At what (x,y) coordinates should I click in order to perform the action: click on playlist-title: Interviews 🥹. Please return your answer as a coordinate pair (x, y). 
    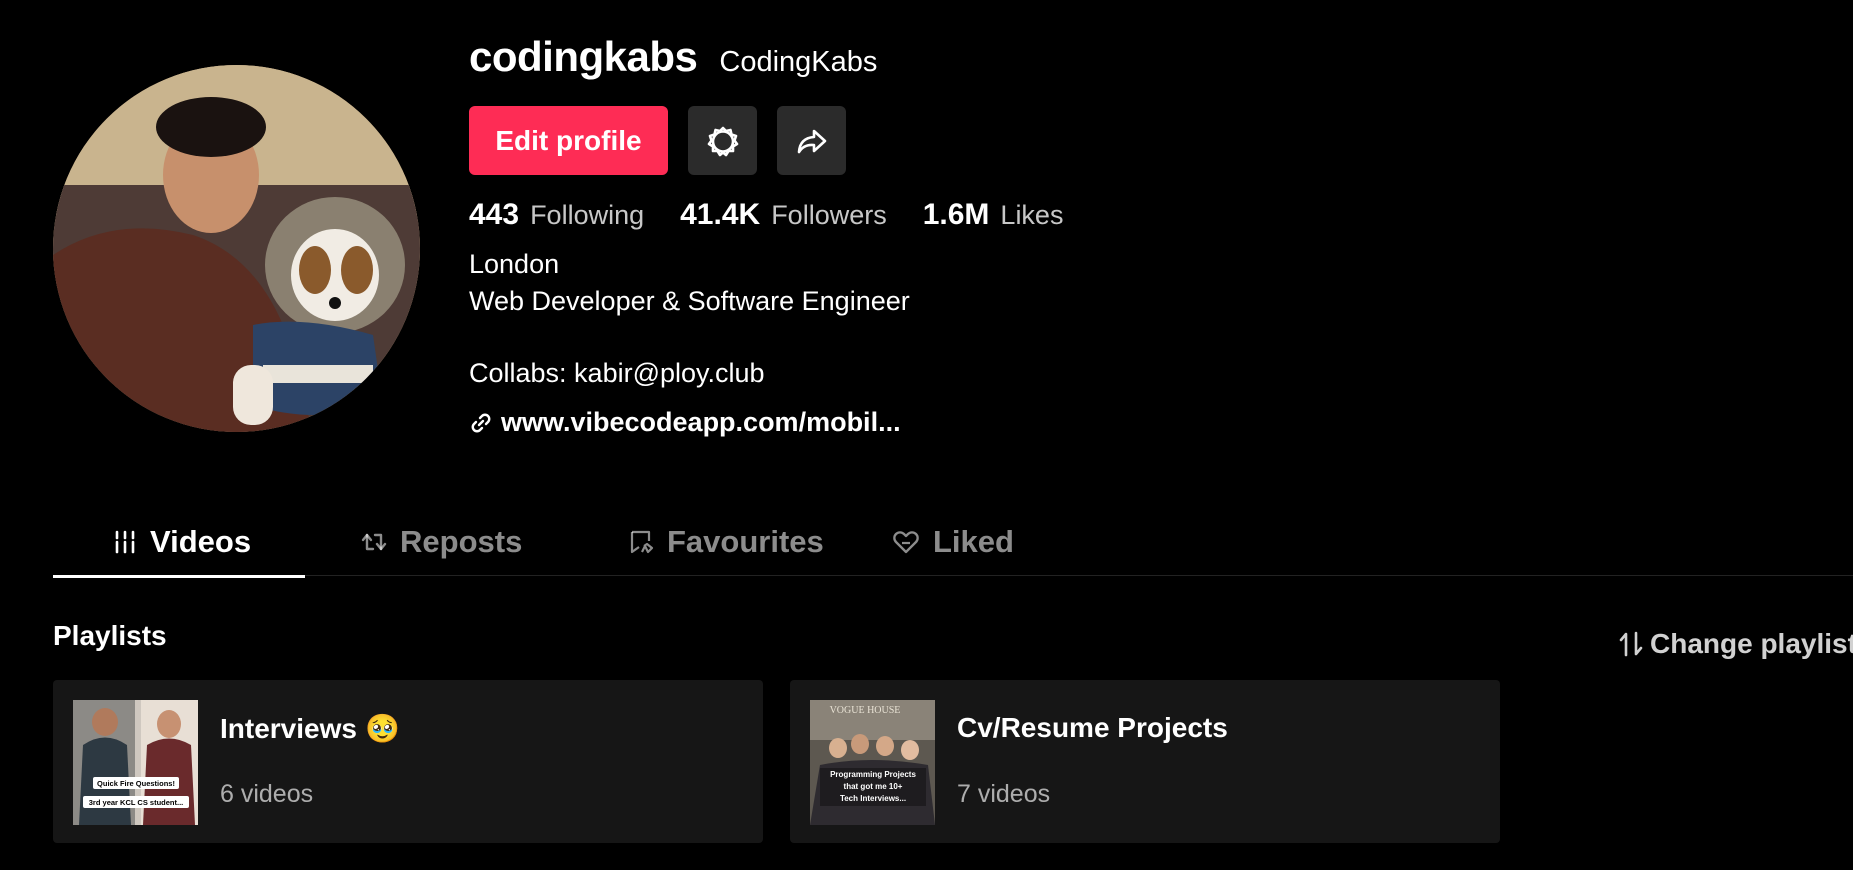
    Looking at the image, I should click on (310, 728).